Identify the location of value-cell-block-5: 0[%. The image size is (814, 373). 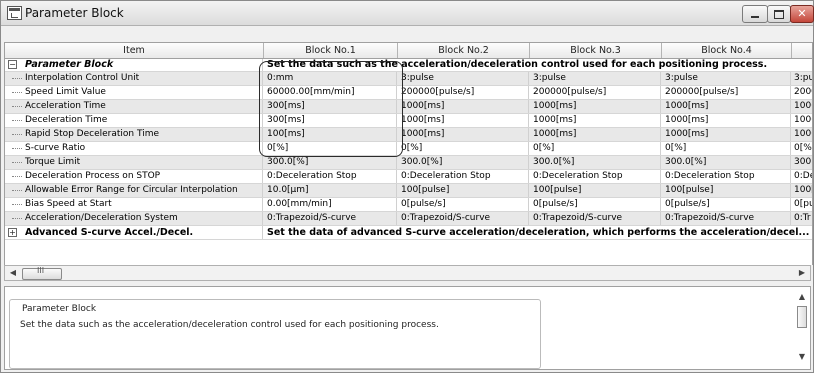
(801, 148).